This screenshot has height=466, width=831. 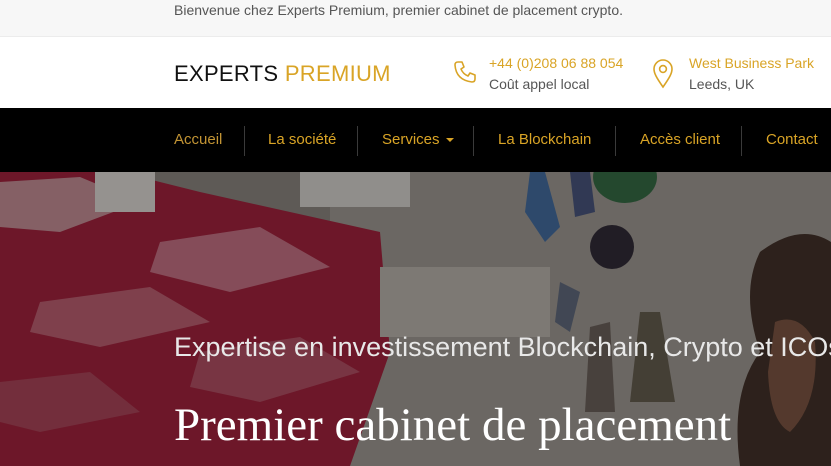 I want to click on nav-item-services: Services, so click(x=418, y=140).